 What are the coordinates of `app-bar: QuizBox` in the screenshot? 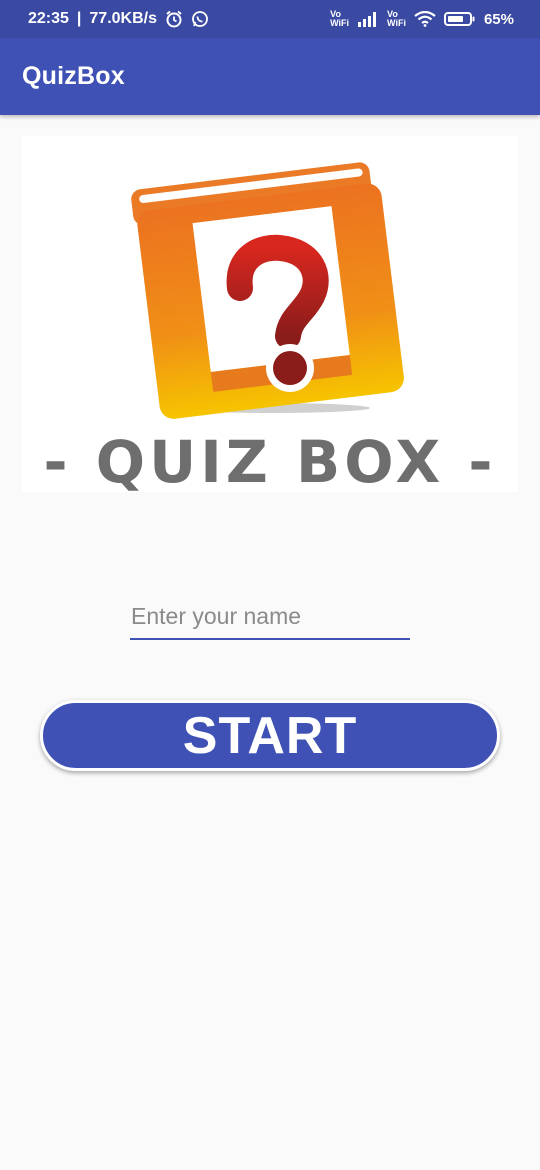 It's located at (270, 76).